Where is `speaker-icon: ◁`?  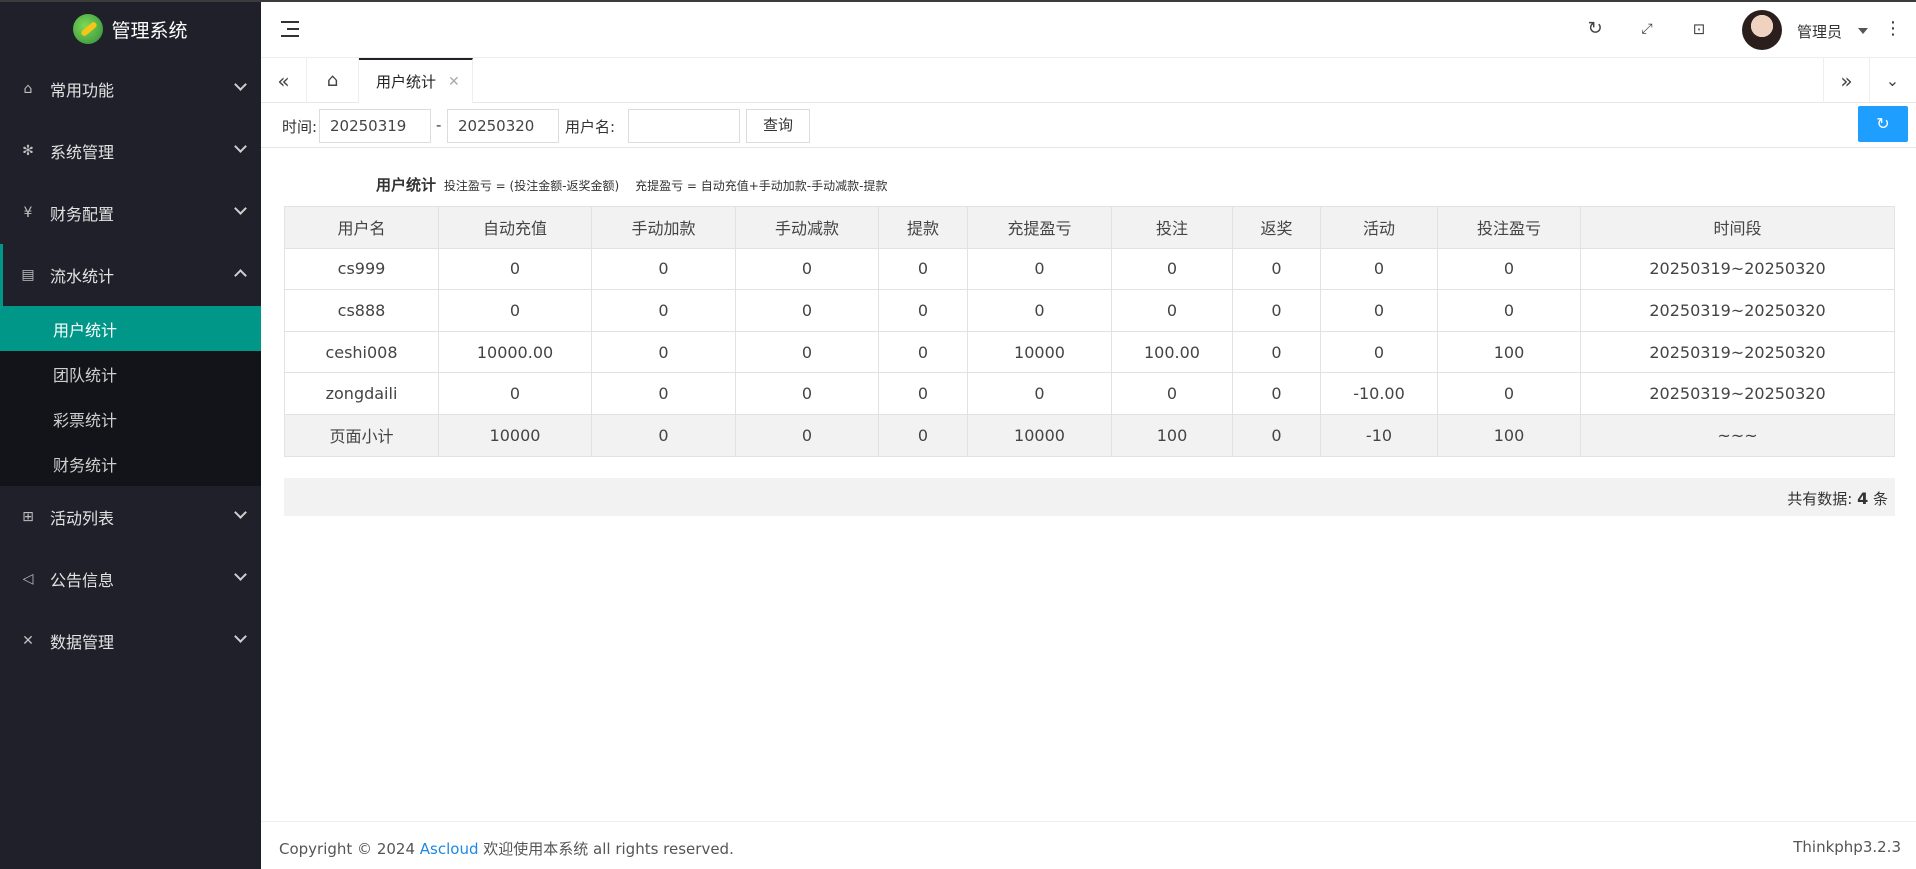 speaker-icon: ◁ is located at coordinates (28, 579).